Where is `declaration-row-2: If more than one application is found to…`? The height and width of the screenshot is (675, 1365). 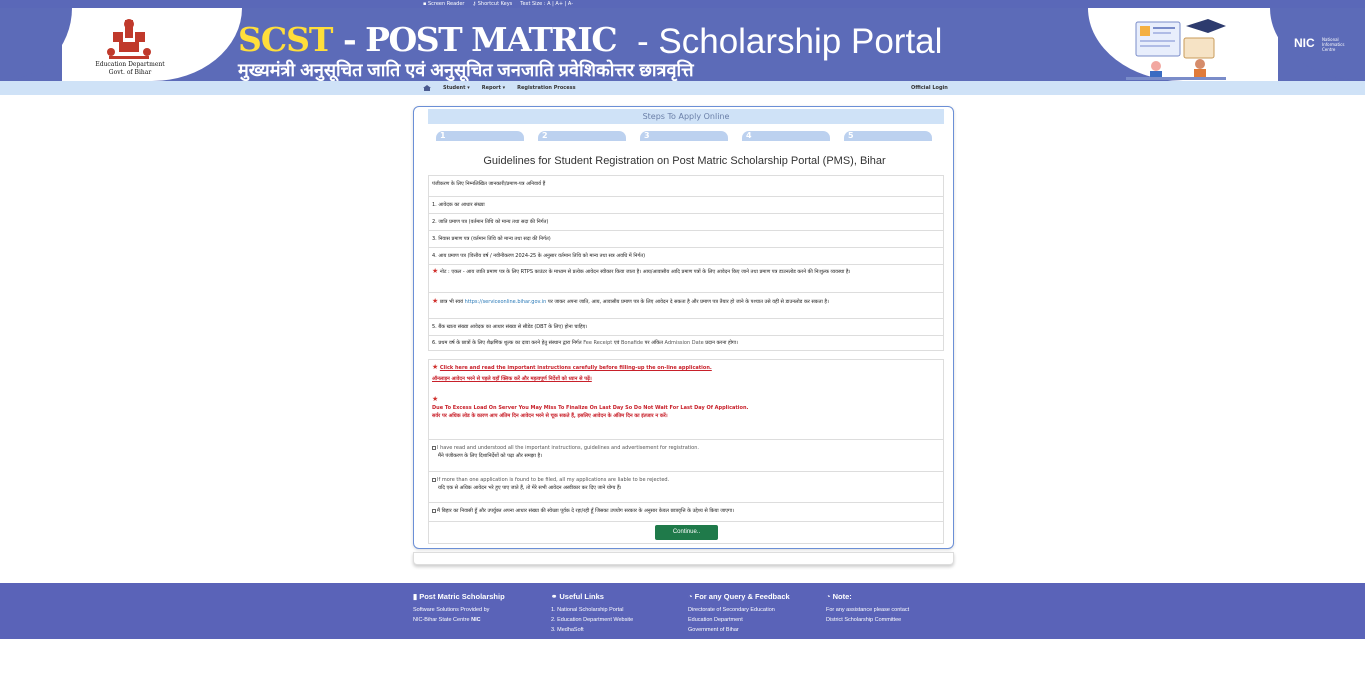 declaration-row-2: If more than one application is found to… is located at coordinates (686, 487).